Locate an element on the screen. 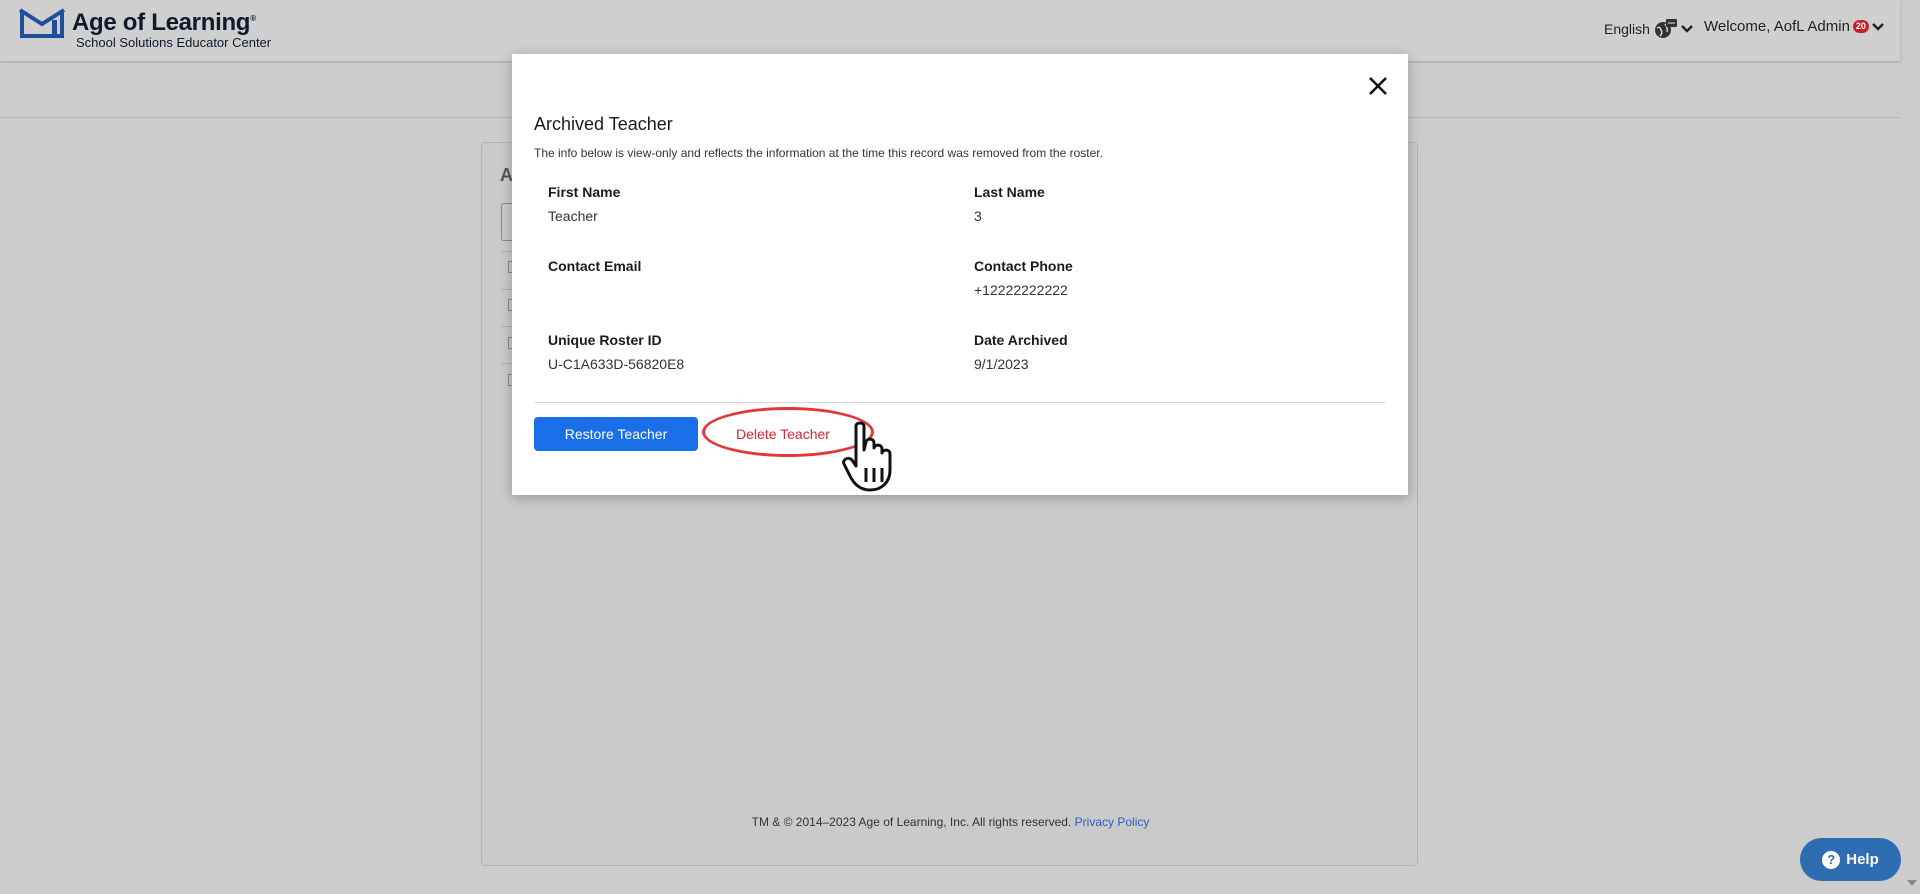  page-scrollbar is located at coordinates (1911, 447).